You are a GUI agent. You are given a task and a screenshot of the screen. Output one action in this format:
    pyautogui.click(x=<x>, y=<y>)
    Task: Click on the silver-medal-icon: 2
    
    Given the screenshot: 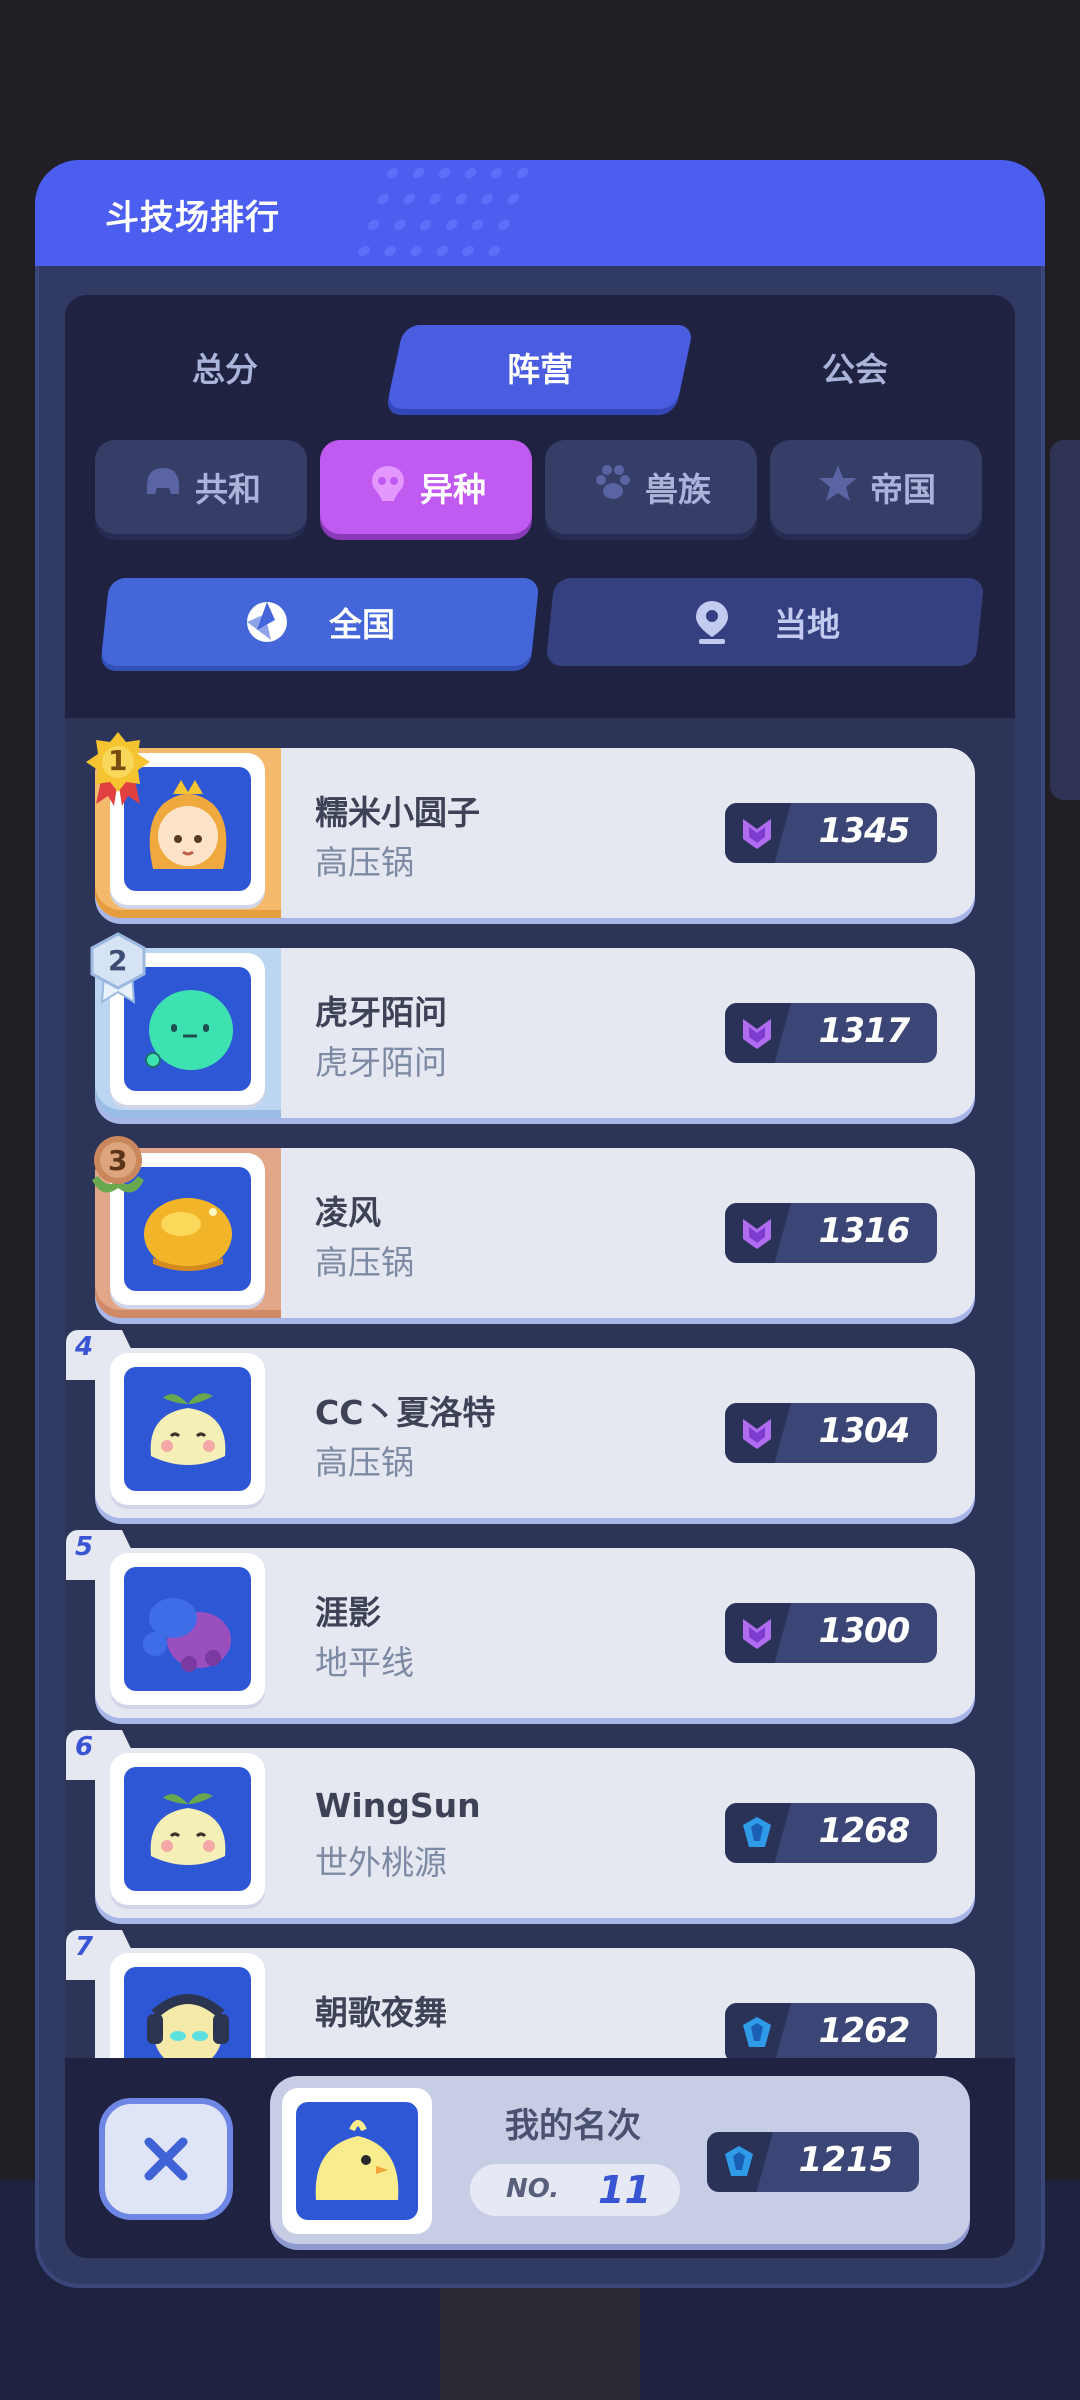 What is the action you would take?
    pyautogui.click(x=118, y=969)
    